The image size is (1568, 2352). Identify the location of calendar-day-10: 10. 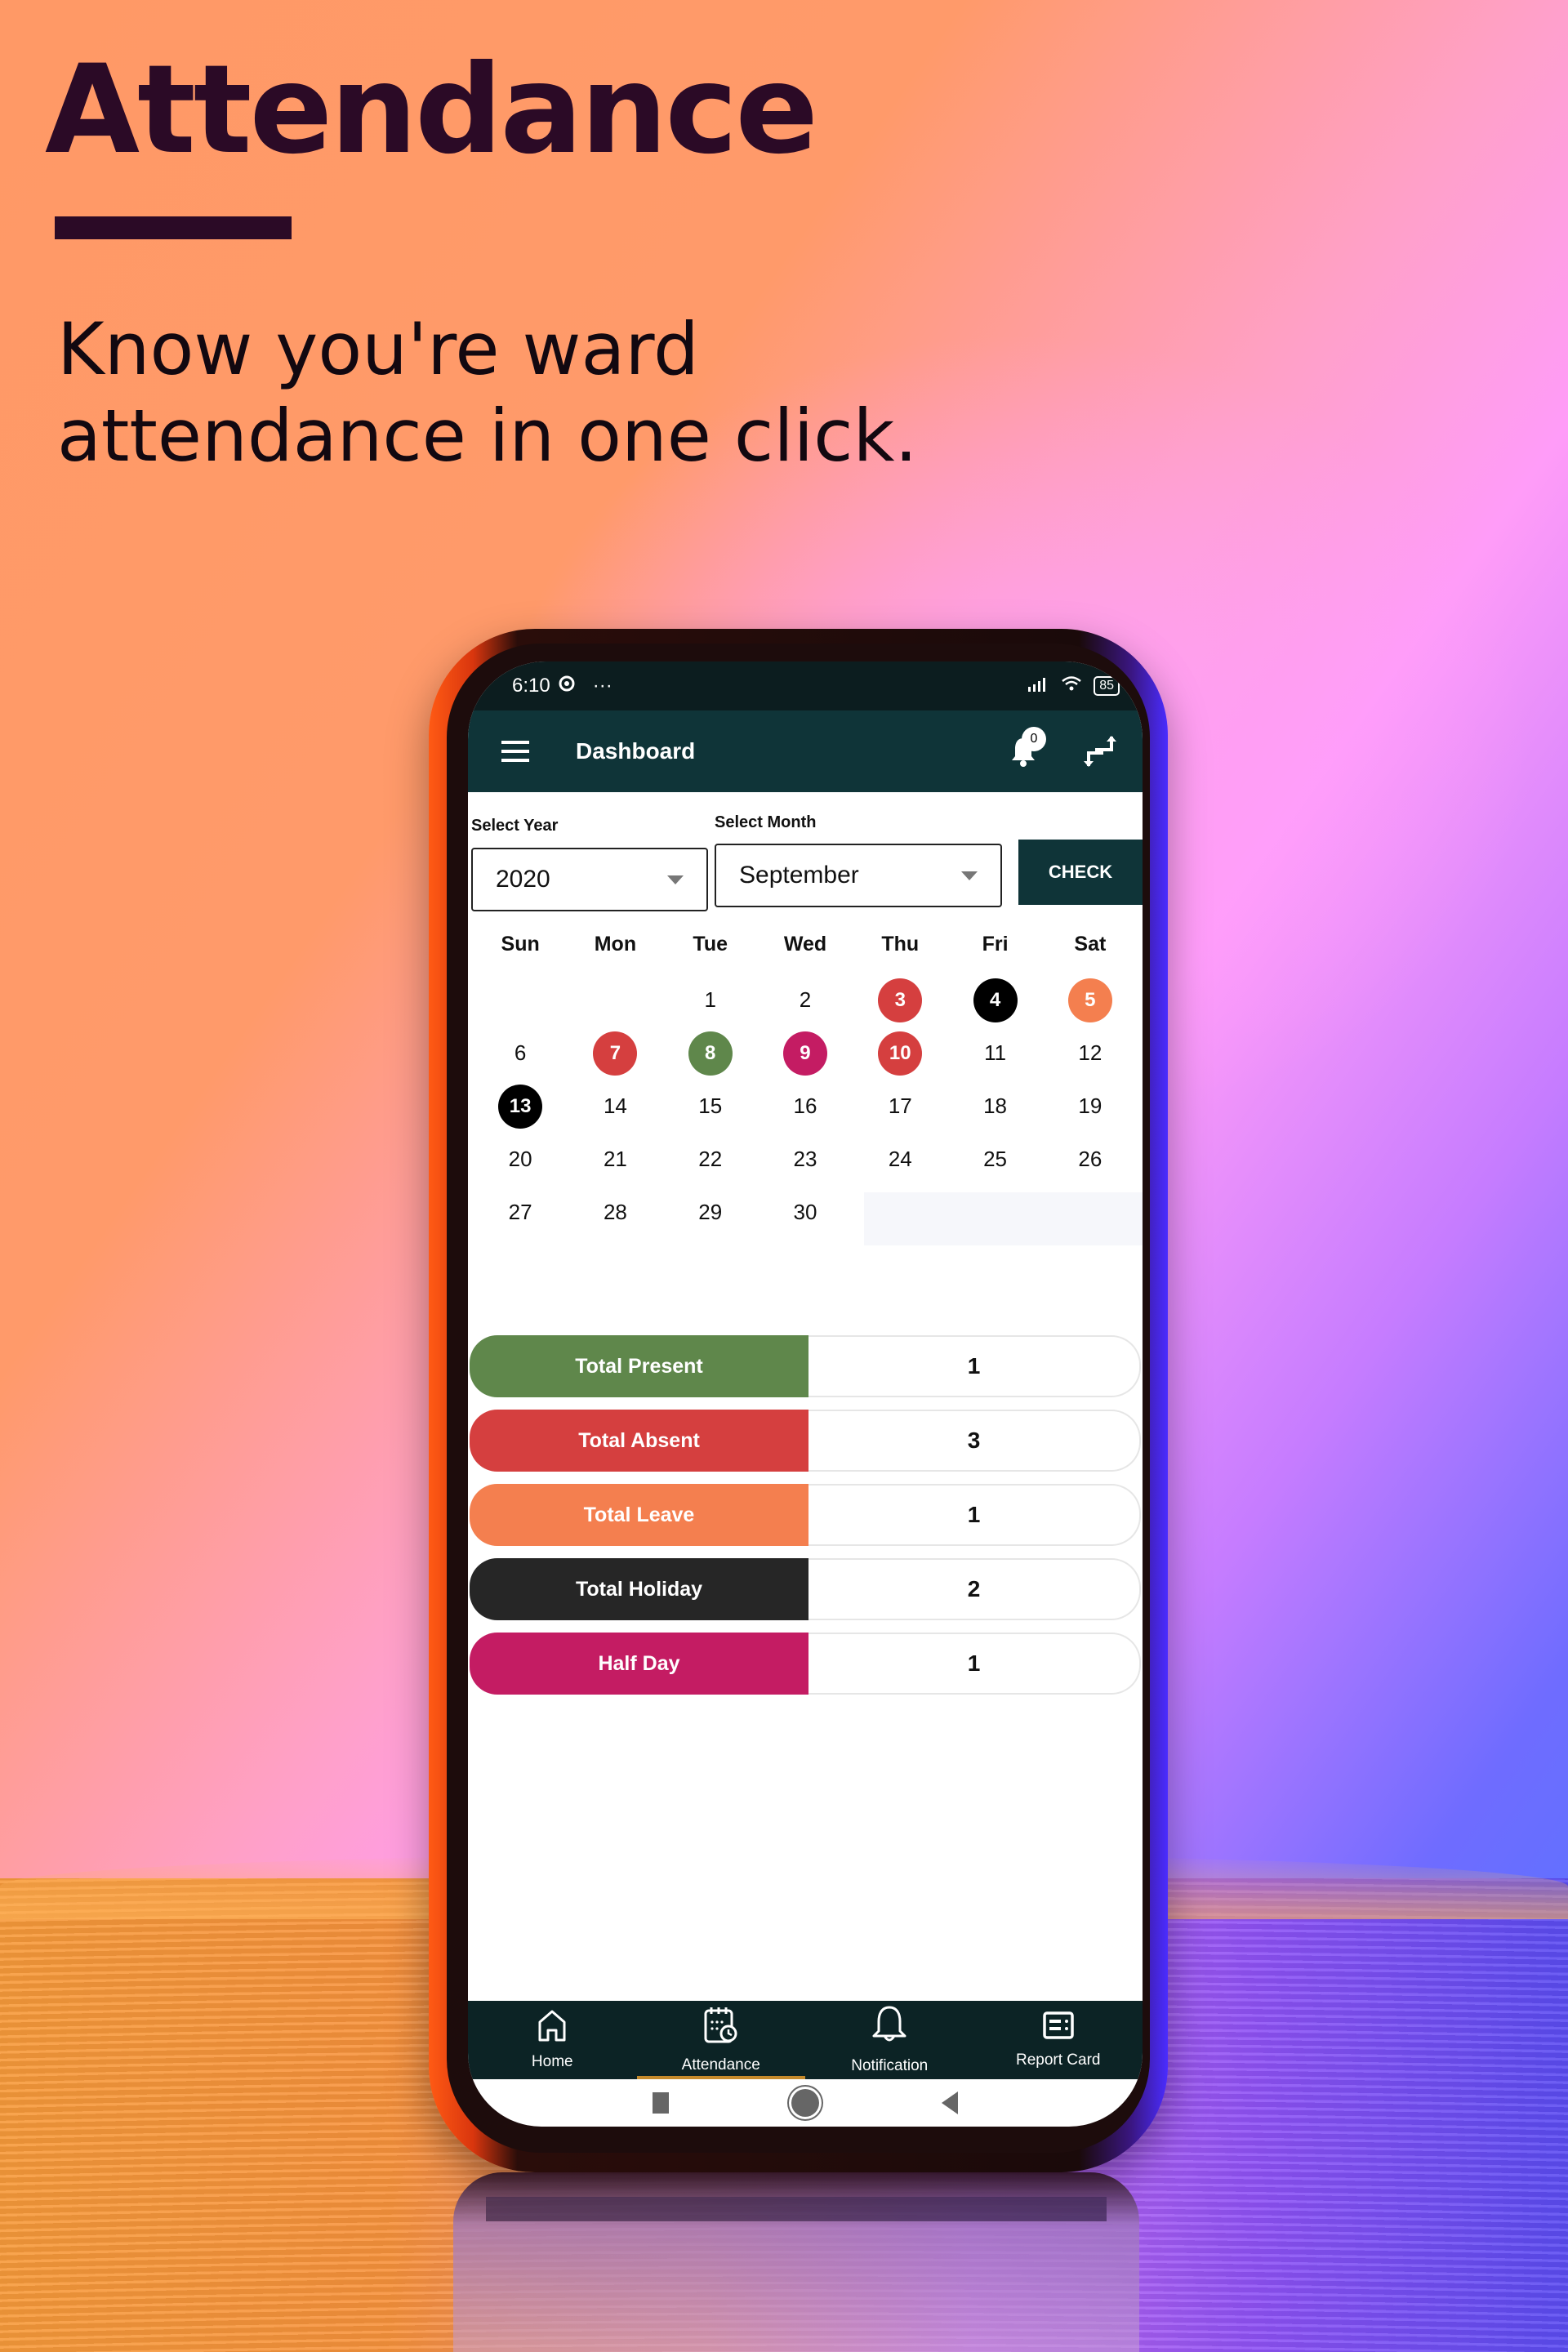
(900, 1053).